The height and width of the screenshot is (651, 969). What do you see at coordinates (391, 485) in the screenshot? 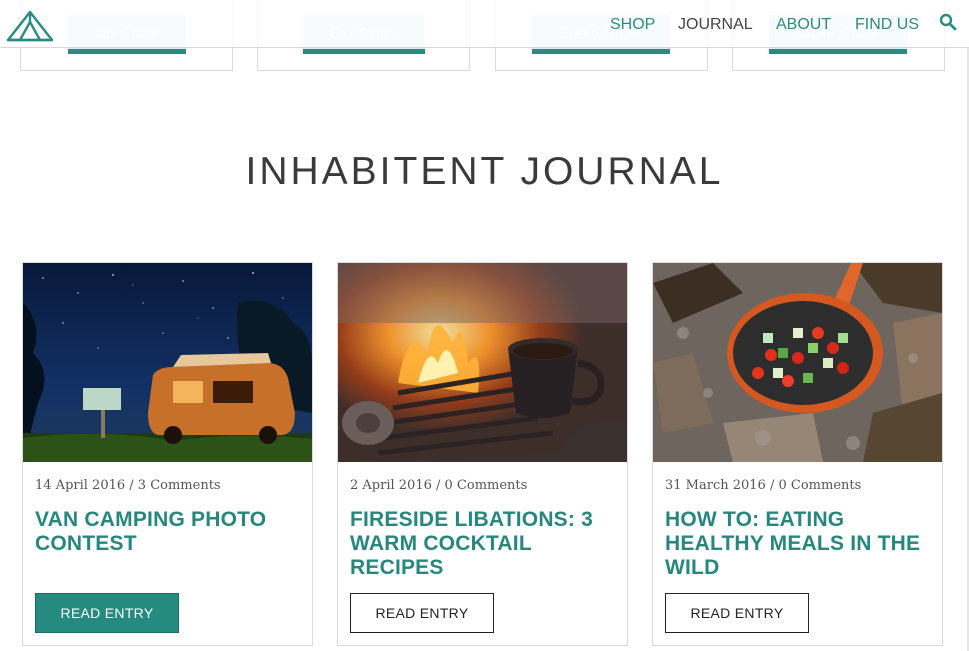
I see `entry-date: 2 April 2016` at bounding box center [391, 485].